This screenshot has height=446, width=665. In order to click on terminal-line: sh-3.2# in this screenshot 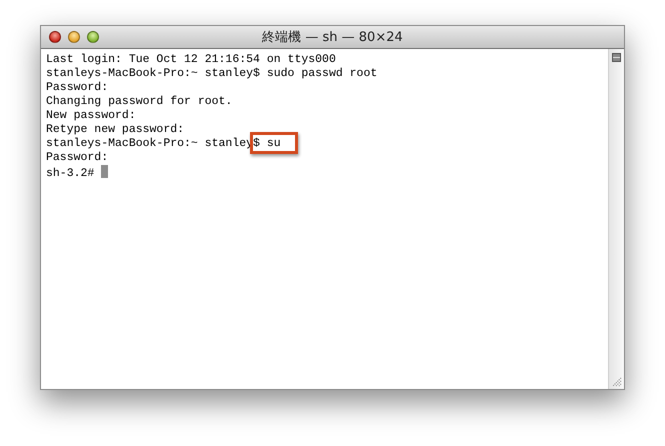, I will do `click(70, 173)`.